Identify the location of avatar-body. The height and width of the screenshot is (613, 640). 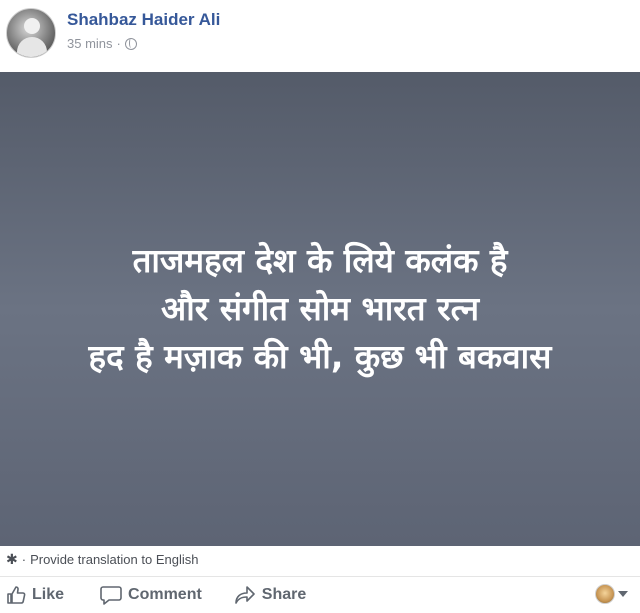
(32, 47).